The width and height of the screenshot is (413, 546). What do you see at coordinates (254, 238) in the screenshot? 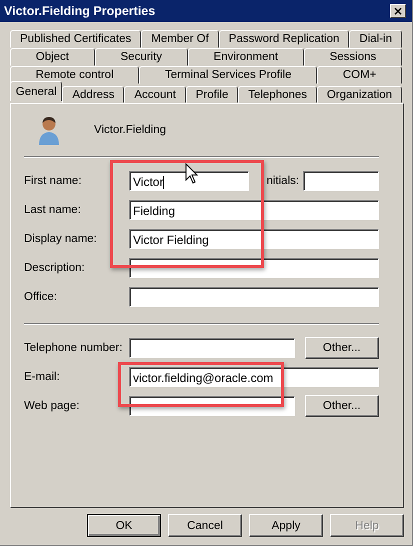
I see `input-field: Victor Fielding` at bounding box center [254, 238].